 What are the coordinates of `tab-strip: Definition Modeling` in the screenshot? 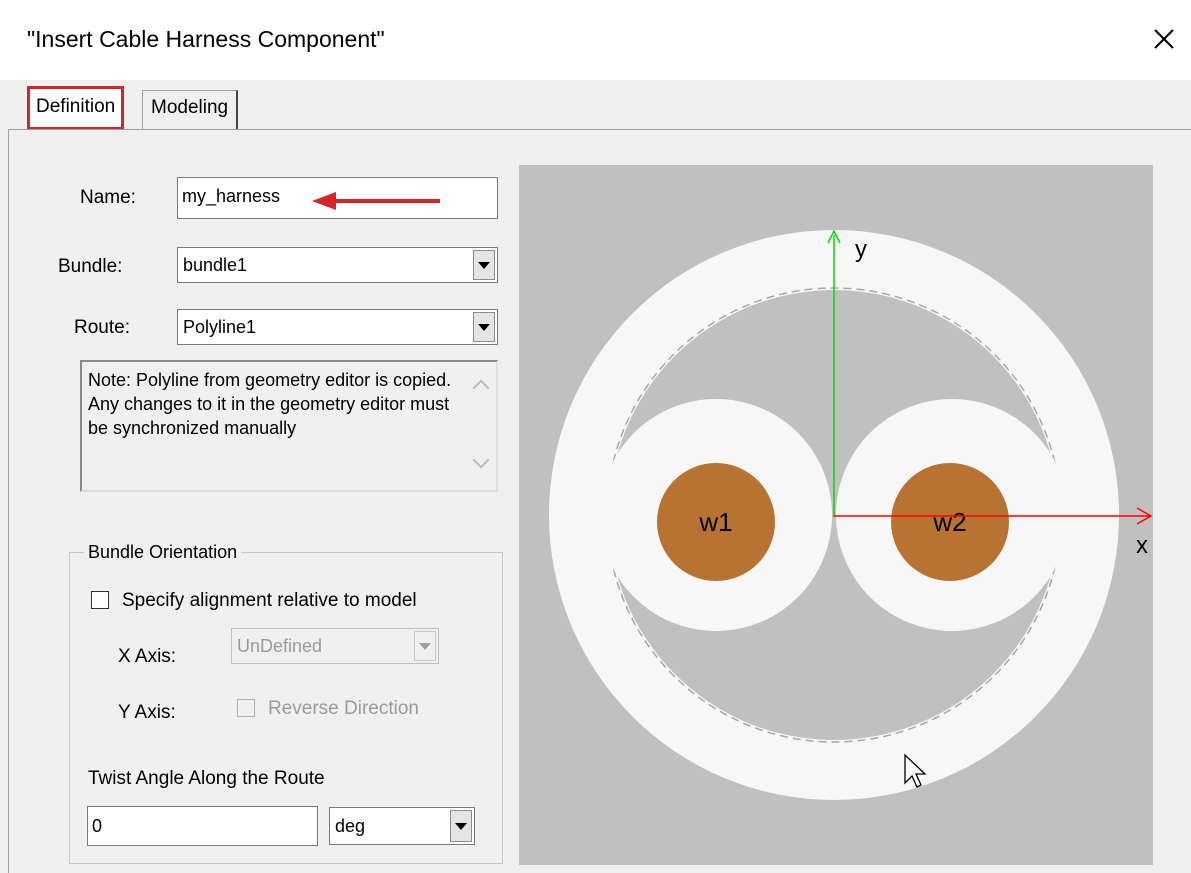 It's located at (595, 105).